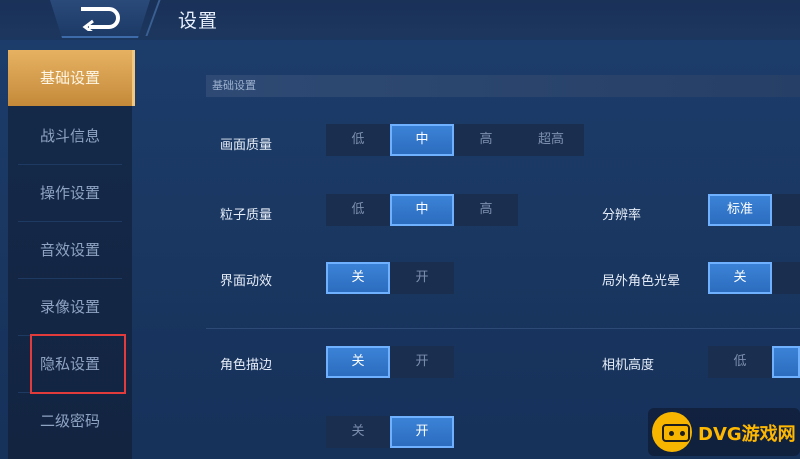 The width and height of the screenshot is (800, 459). I want to click on resolution-selector: 标准, so click(754, 210).